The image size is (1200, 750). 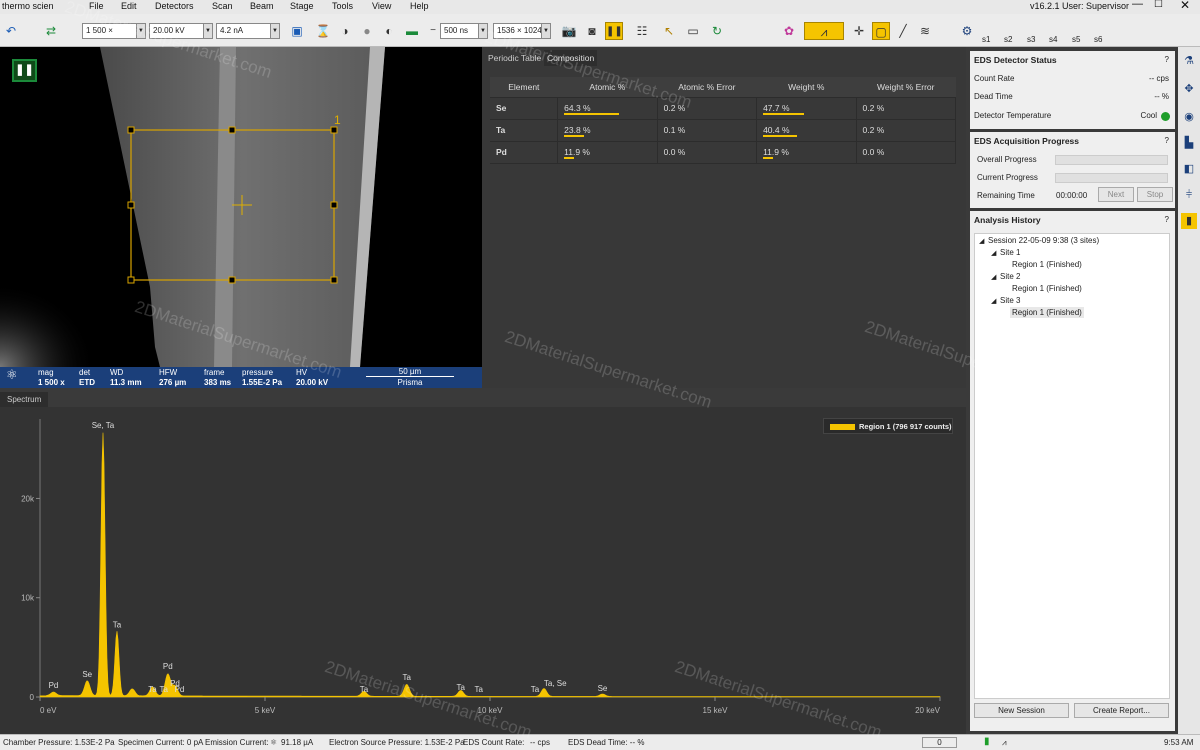 What do you see at coordinates (24, 70) in the screenshot?
I see `pause-indicator-icon: ❚❚` at bounding box center [24, 70].